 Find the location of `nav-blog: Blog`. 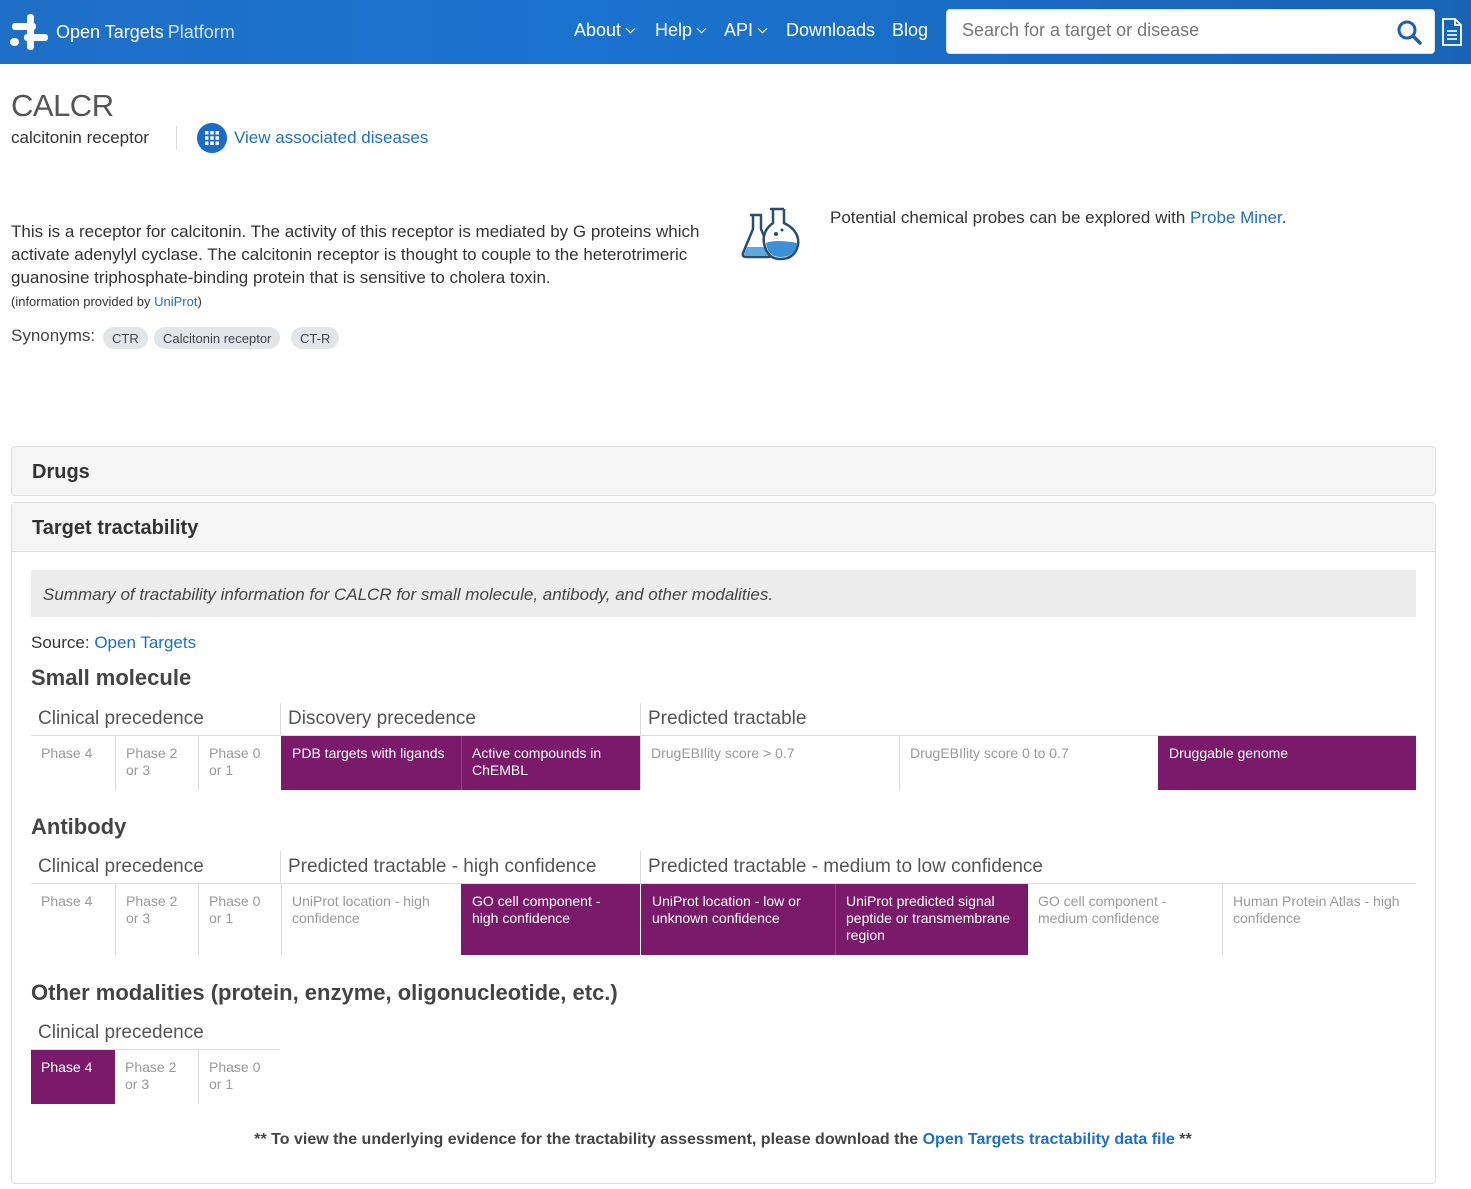

nav-blog: Blog is located at coordinates (910, 30).